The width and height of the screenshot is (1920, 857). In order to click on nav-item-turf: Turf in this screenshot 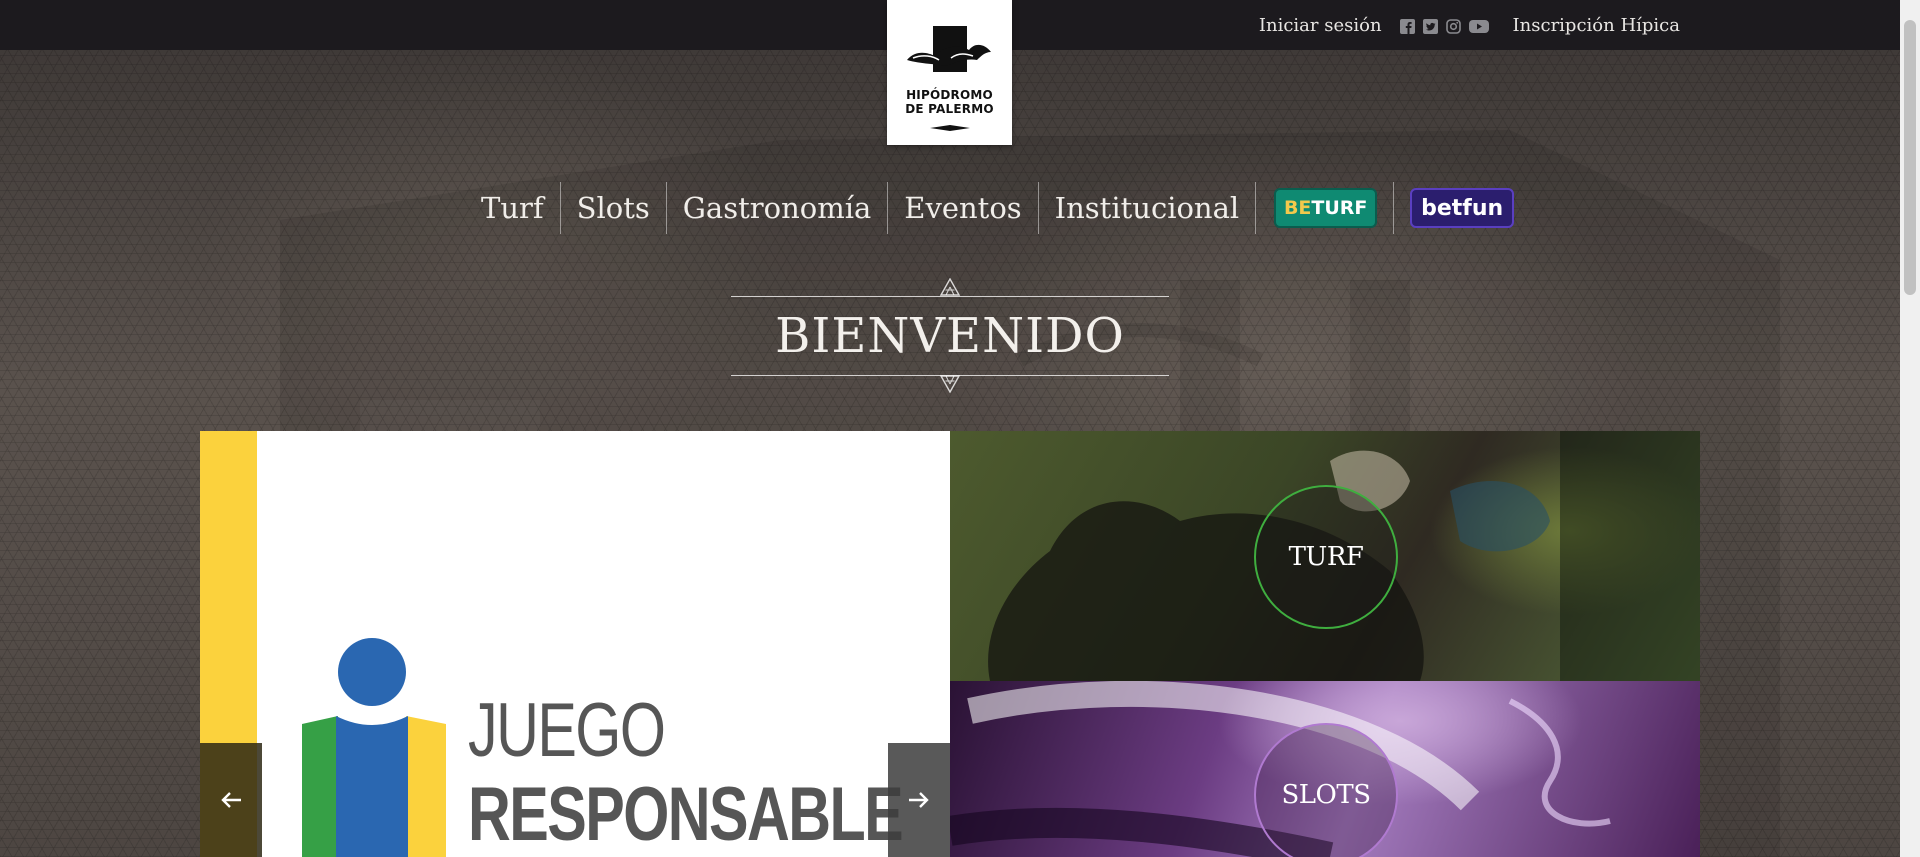, I will do `click(513, 208)`.